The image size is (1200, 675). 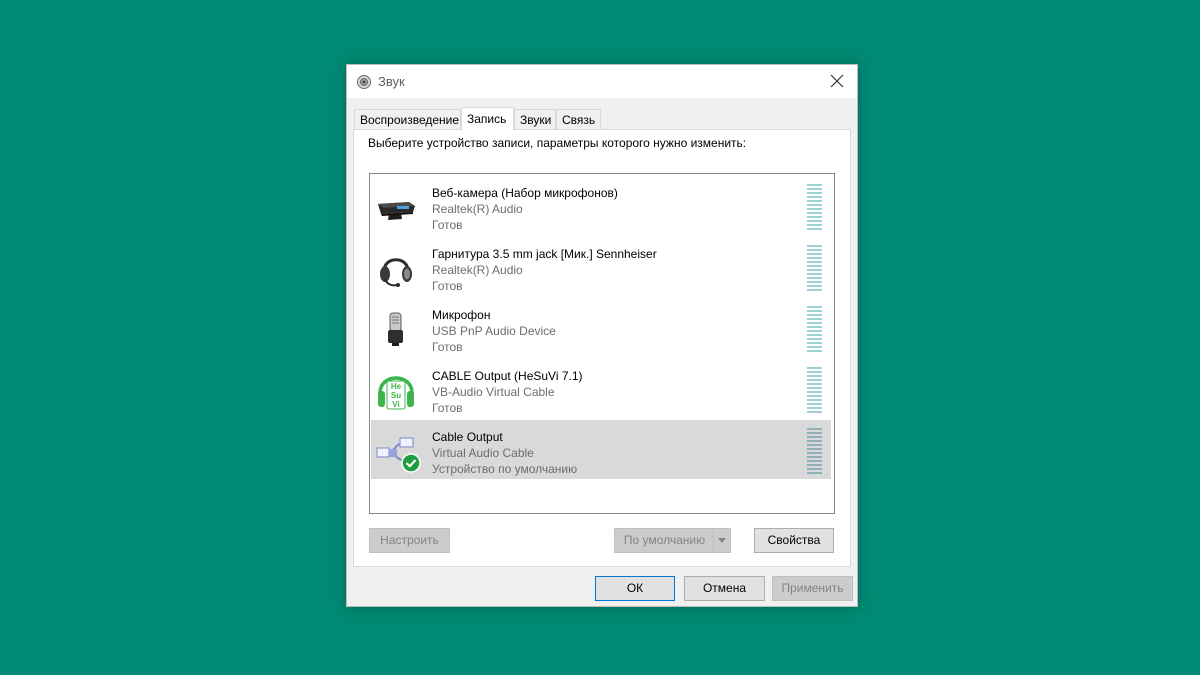 What do you see at coordinates (409, 540) in the screenshot?
I see `configure-button: Настроить` at bounding box center [409, 540].